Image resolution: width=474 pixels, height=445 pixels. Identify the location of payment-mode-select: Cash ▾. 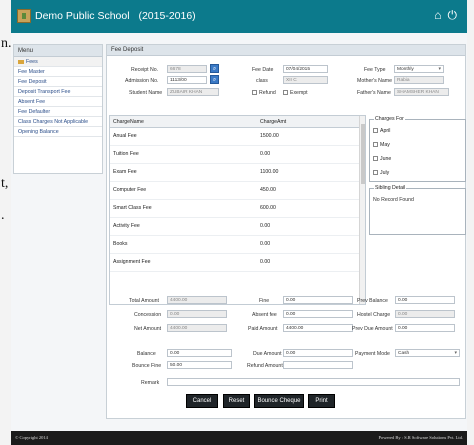
(427, 353).